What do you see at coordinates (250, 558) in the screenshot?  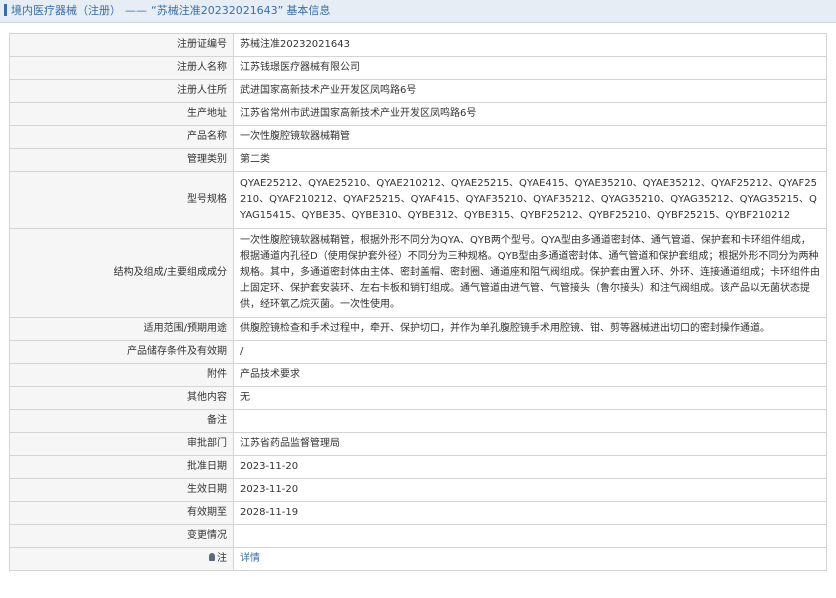 I see `details-link: 详情` at bounding box center [250, 558].